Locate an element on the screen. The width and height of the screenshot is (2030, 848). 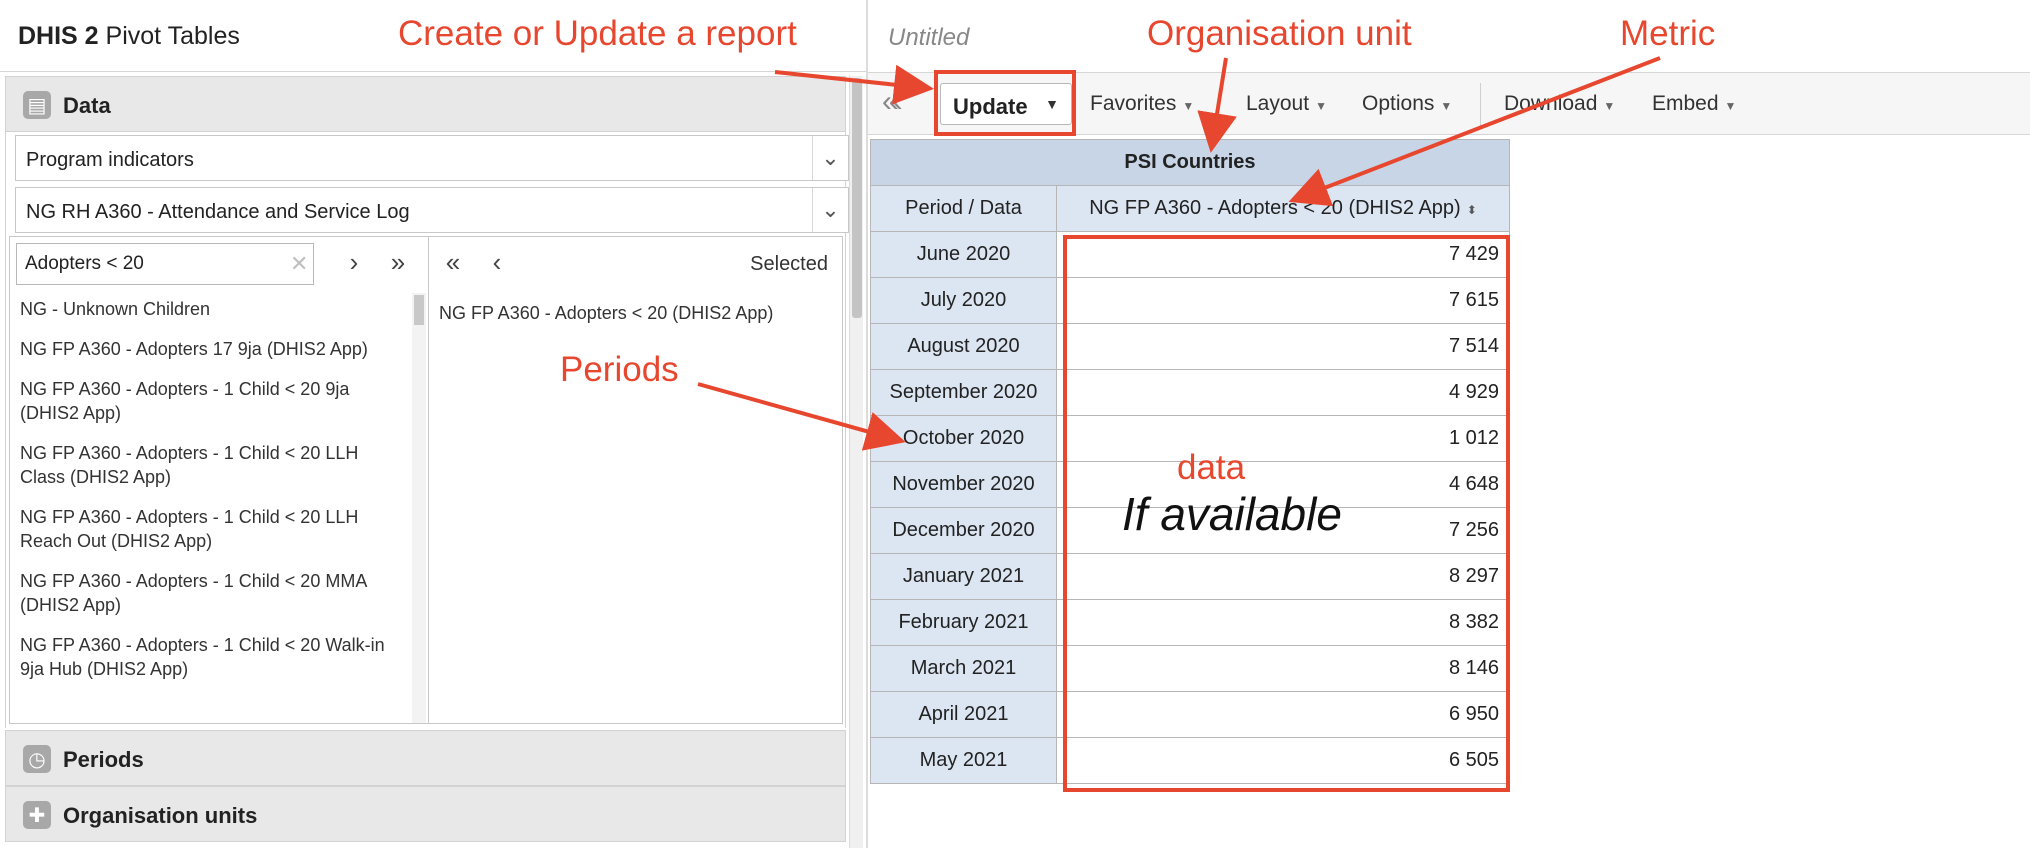
options-menu: Options ▼ is located at coordinates (1407, 104).